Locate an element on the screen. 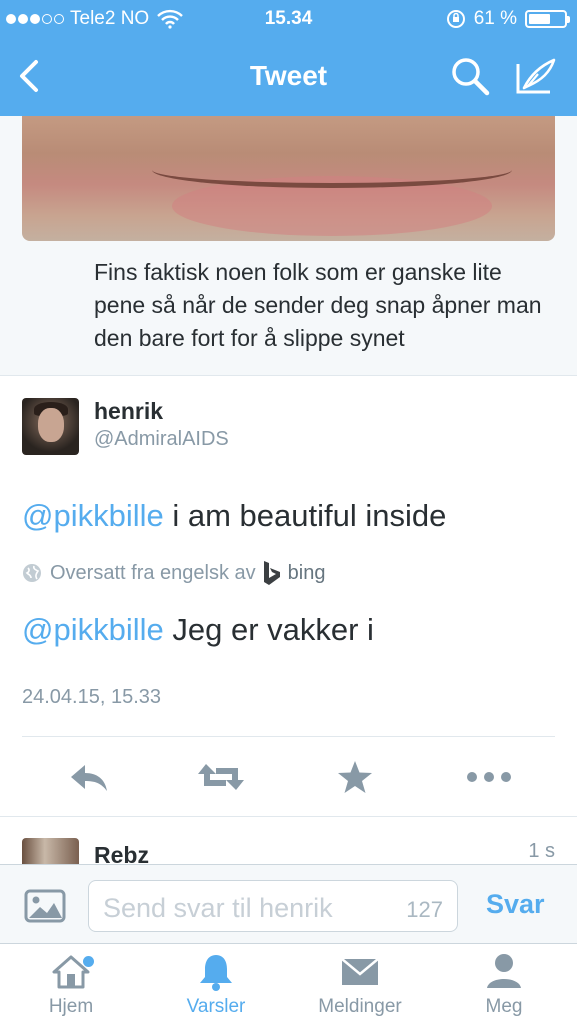 This screenshot has height=1024, width=577. translation-provider: bing is located at coordinates (306, 572).